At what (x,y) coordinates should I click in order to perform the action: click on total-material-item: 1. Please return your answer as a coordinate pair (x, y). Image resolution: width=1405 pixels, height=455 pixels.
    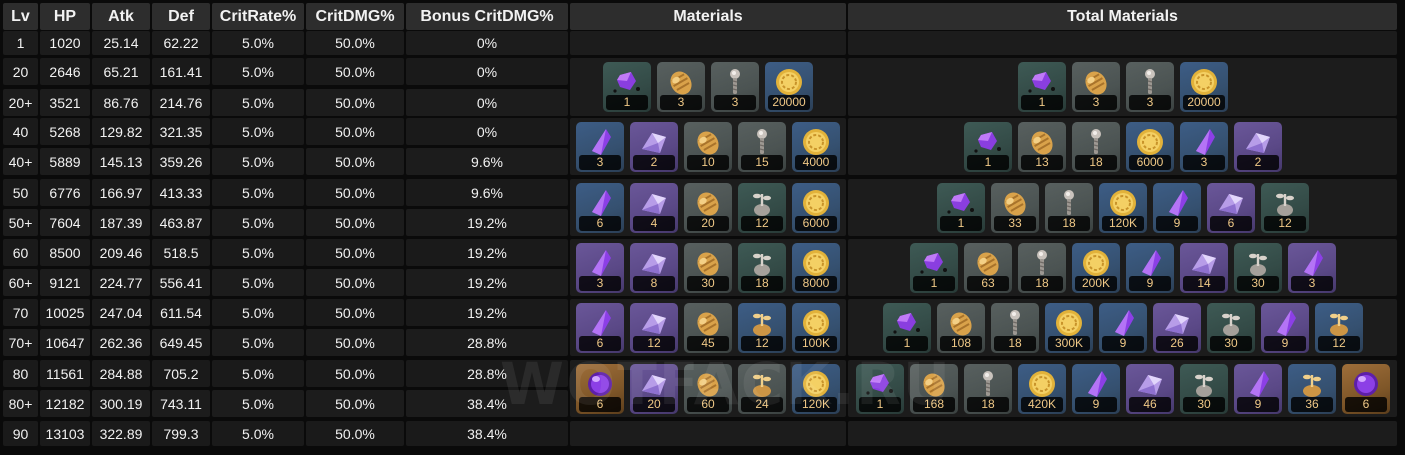
    Looking at the image, I should click on (907, 328).